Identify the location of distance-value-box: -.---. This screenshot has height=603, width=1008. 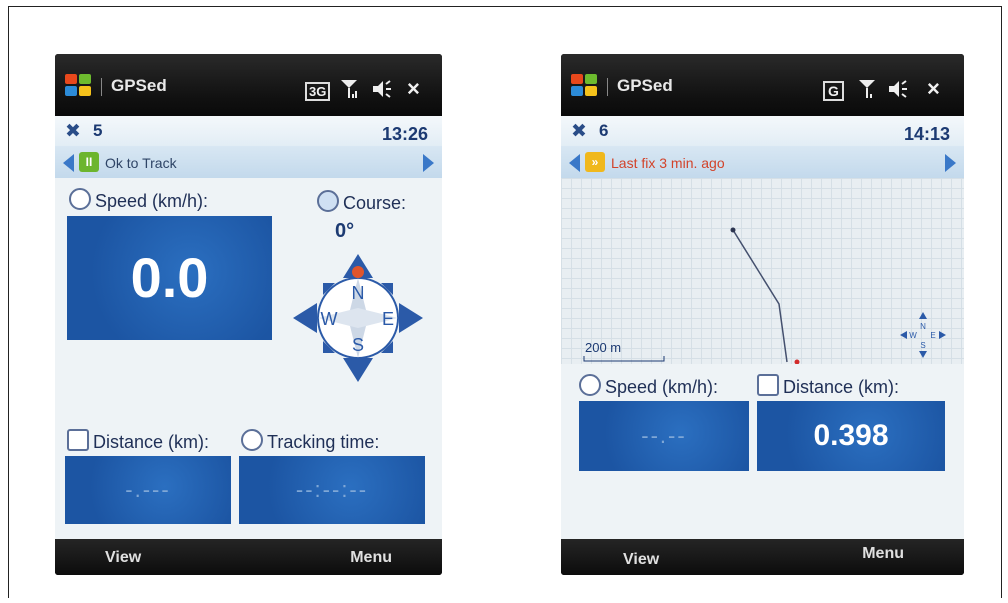
(148, 490).